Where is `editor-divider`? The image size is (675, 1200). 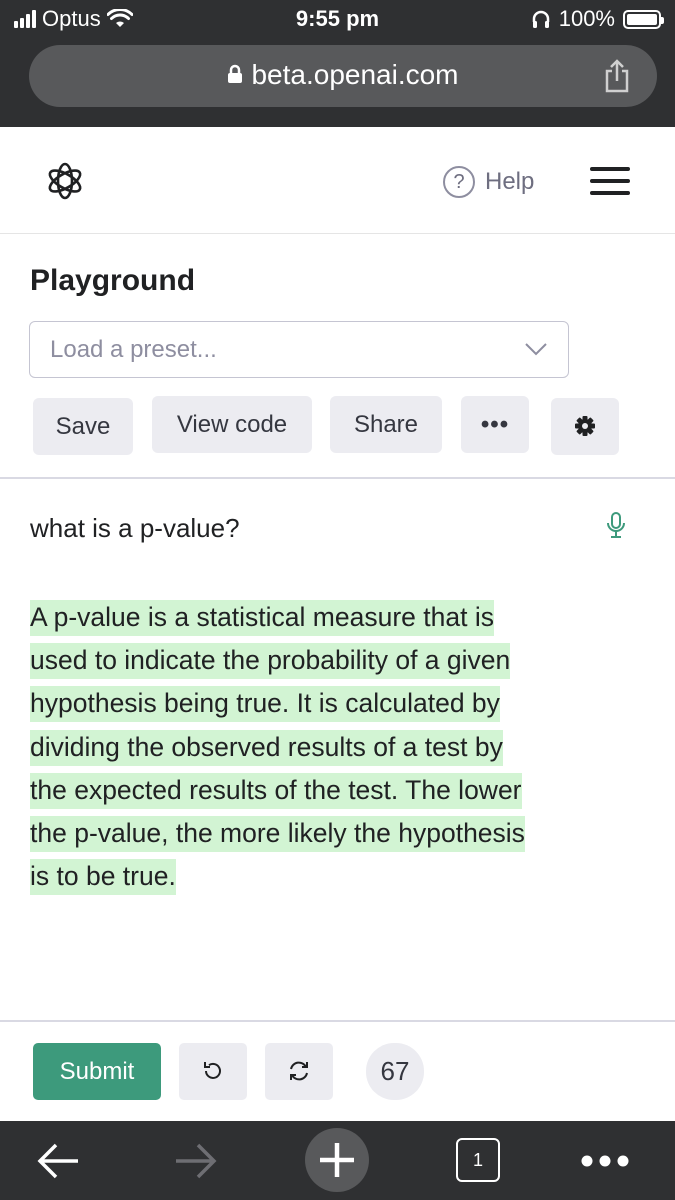 editor-divider is located at coordinates (337, 1021).